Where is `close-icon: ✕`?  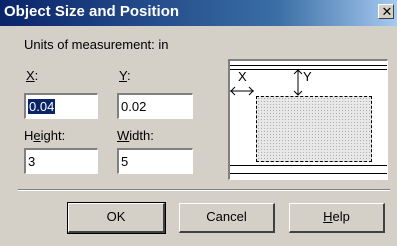
close-icon: ✕ is located at coordinates (387, 11).